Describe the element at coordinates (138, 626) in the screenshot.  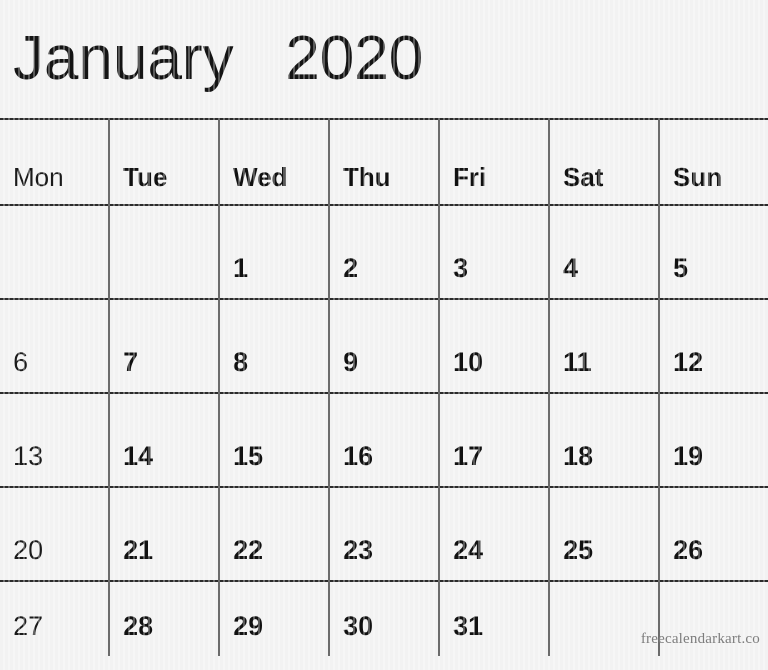
I see `day-number: 28` at that location.